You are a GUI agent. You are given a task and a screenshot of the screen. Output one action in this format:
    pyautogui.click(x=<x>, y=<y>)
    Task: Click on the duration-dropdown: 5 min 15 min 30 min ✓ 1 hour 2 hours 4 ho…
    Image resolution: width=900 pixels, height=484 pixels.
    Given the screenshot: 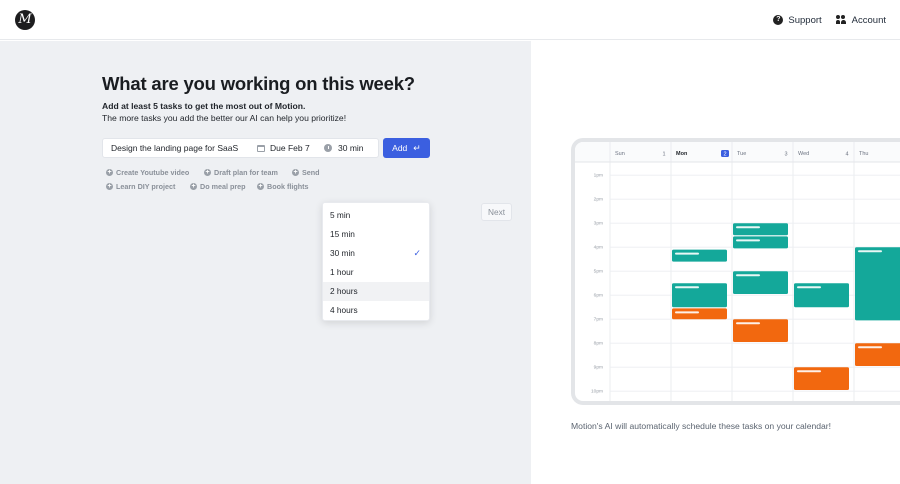 What is the action you would take?
    pyautogui.click(x=376, y=261)
    